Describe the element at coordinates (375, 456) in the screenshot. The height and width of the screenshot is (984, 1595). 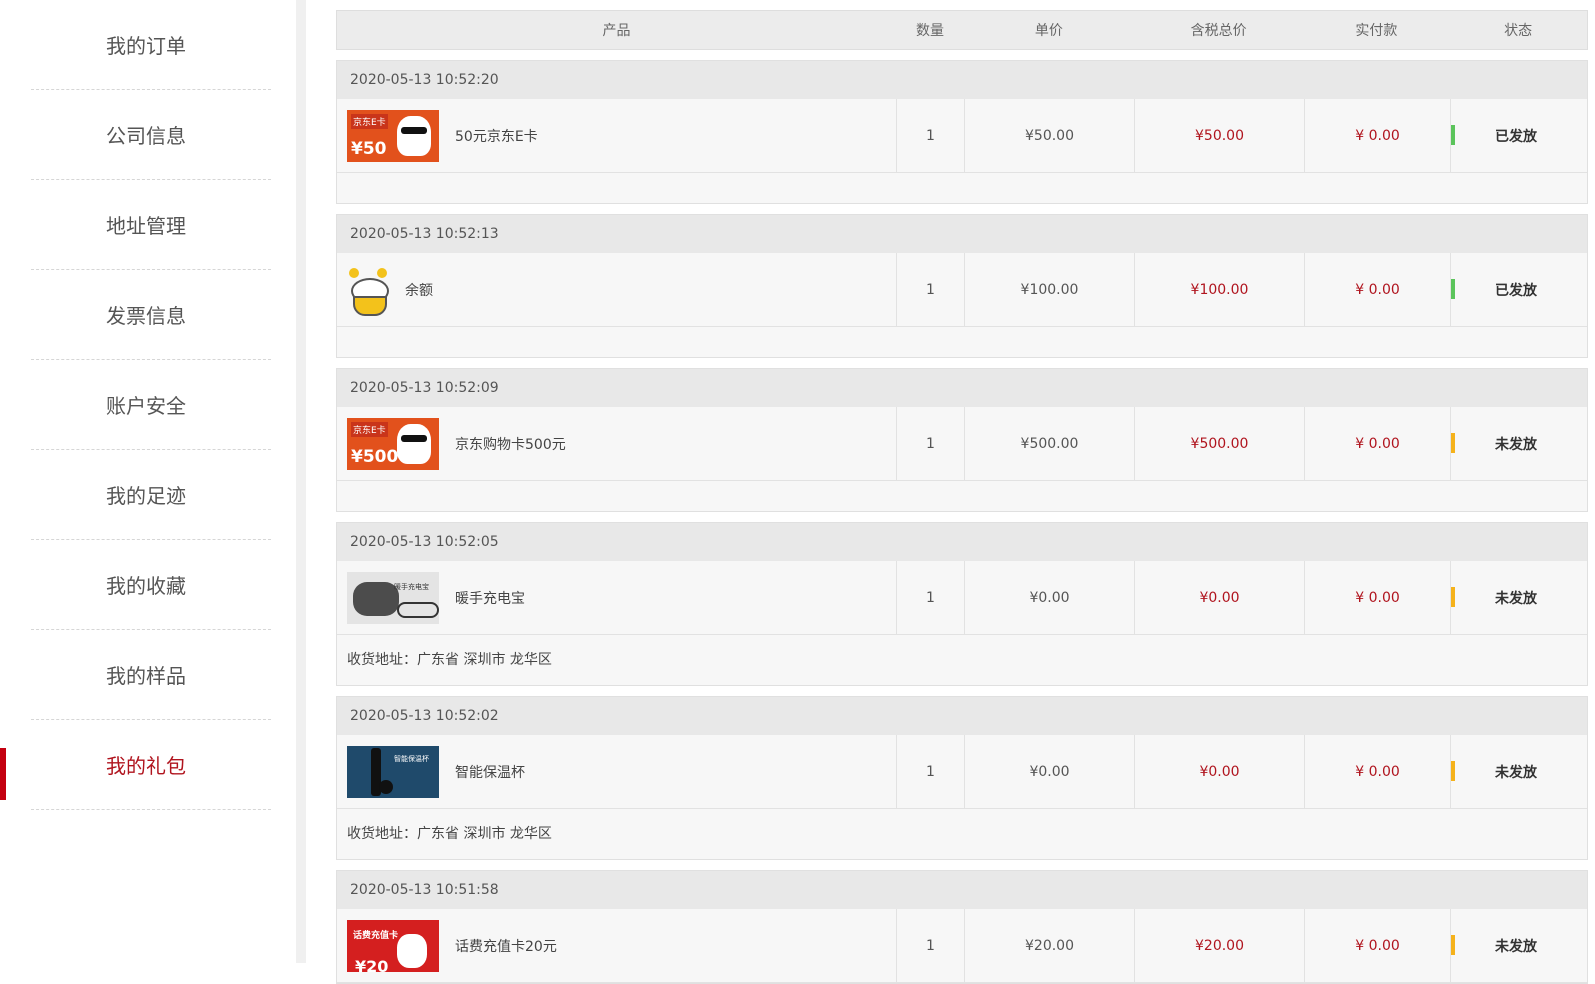
I see `card-amount: ¥500` at that location.